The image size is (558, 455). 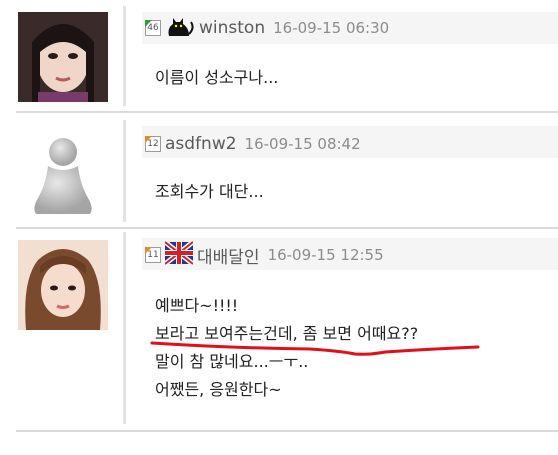 What do you see at coordinates (180, 28) in the screenshot?
I see `cat-icon` at bounding box center [180, 28].